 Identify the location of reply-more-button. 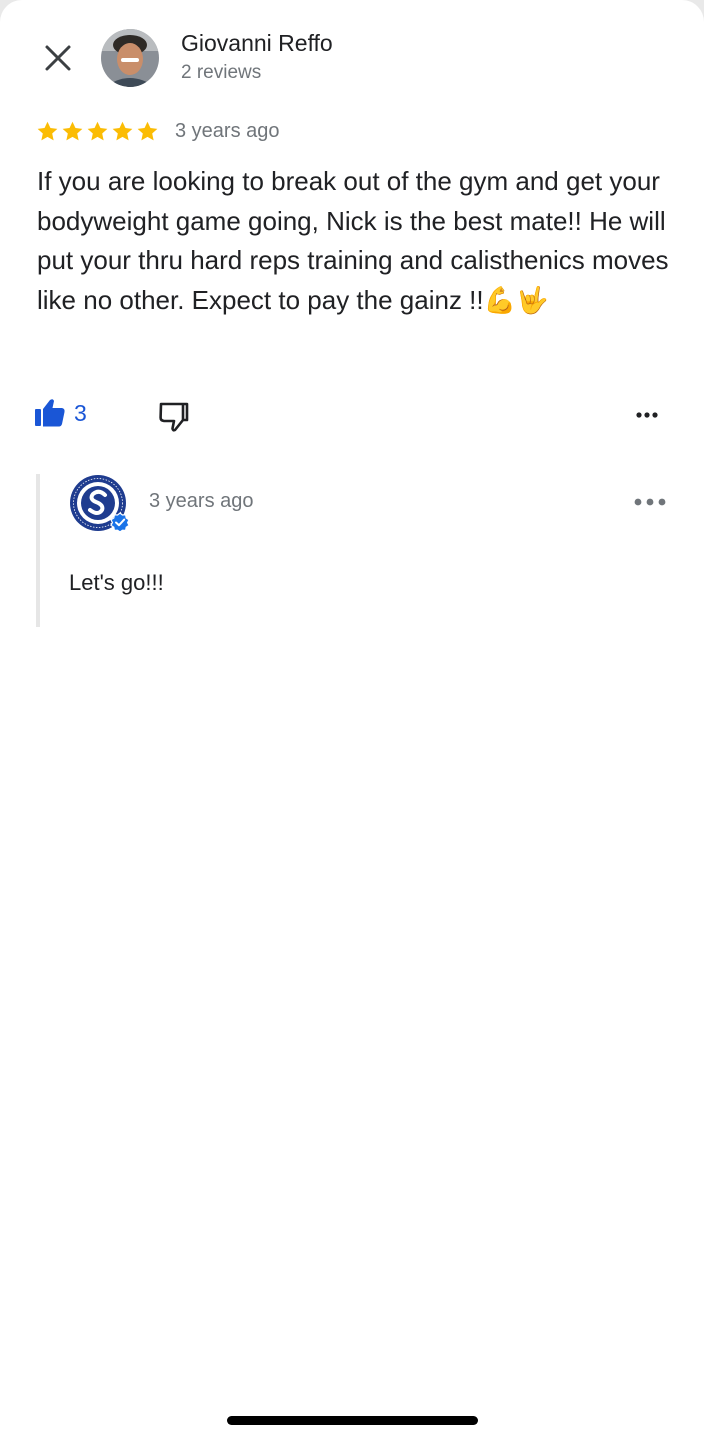
(650, 504).